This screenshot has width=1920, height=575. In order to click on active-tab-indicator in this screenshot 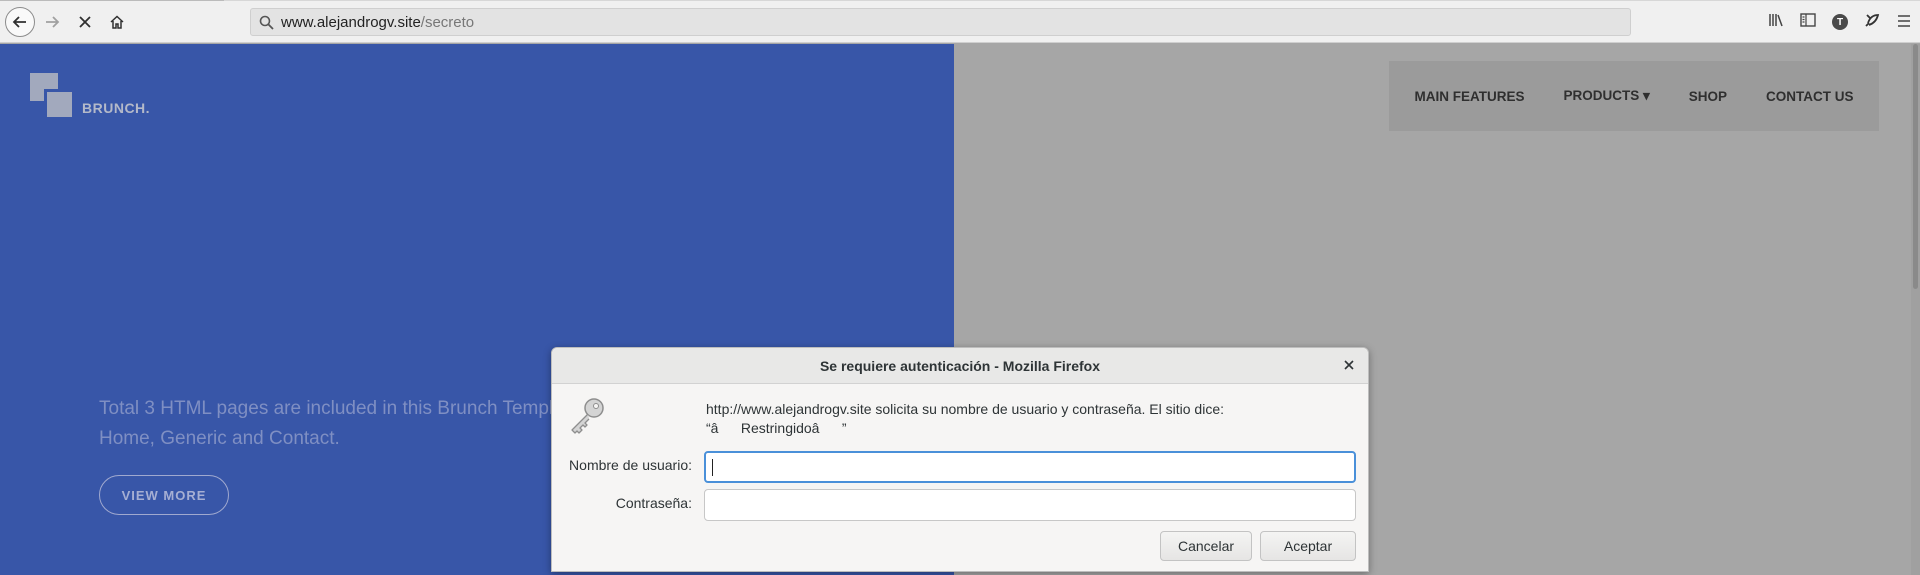, I will do `click(112, 0)`.